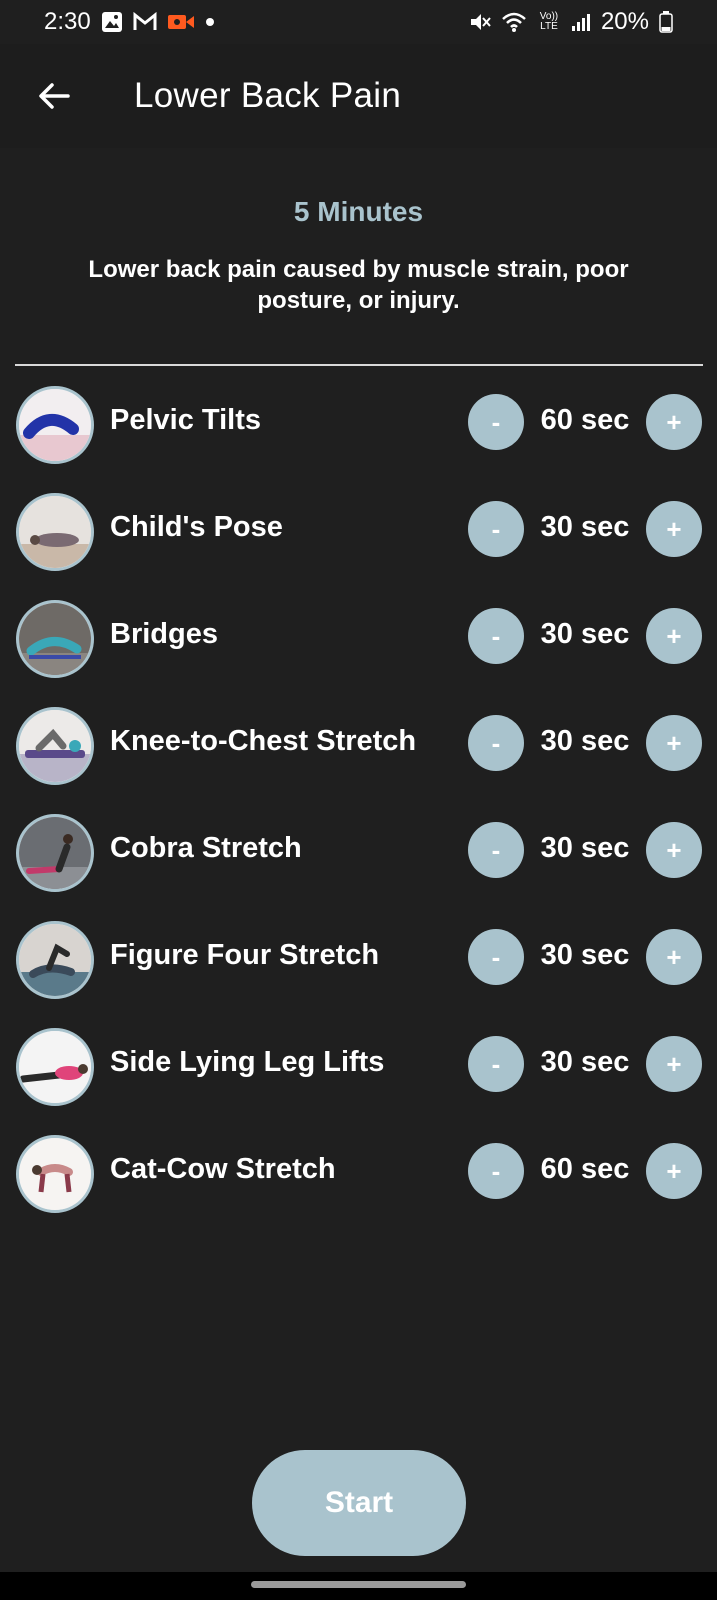 Image resolution: width=717 pixels, height=1600 pixels. I want to click on divider, so click(359, 365).